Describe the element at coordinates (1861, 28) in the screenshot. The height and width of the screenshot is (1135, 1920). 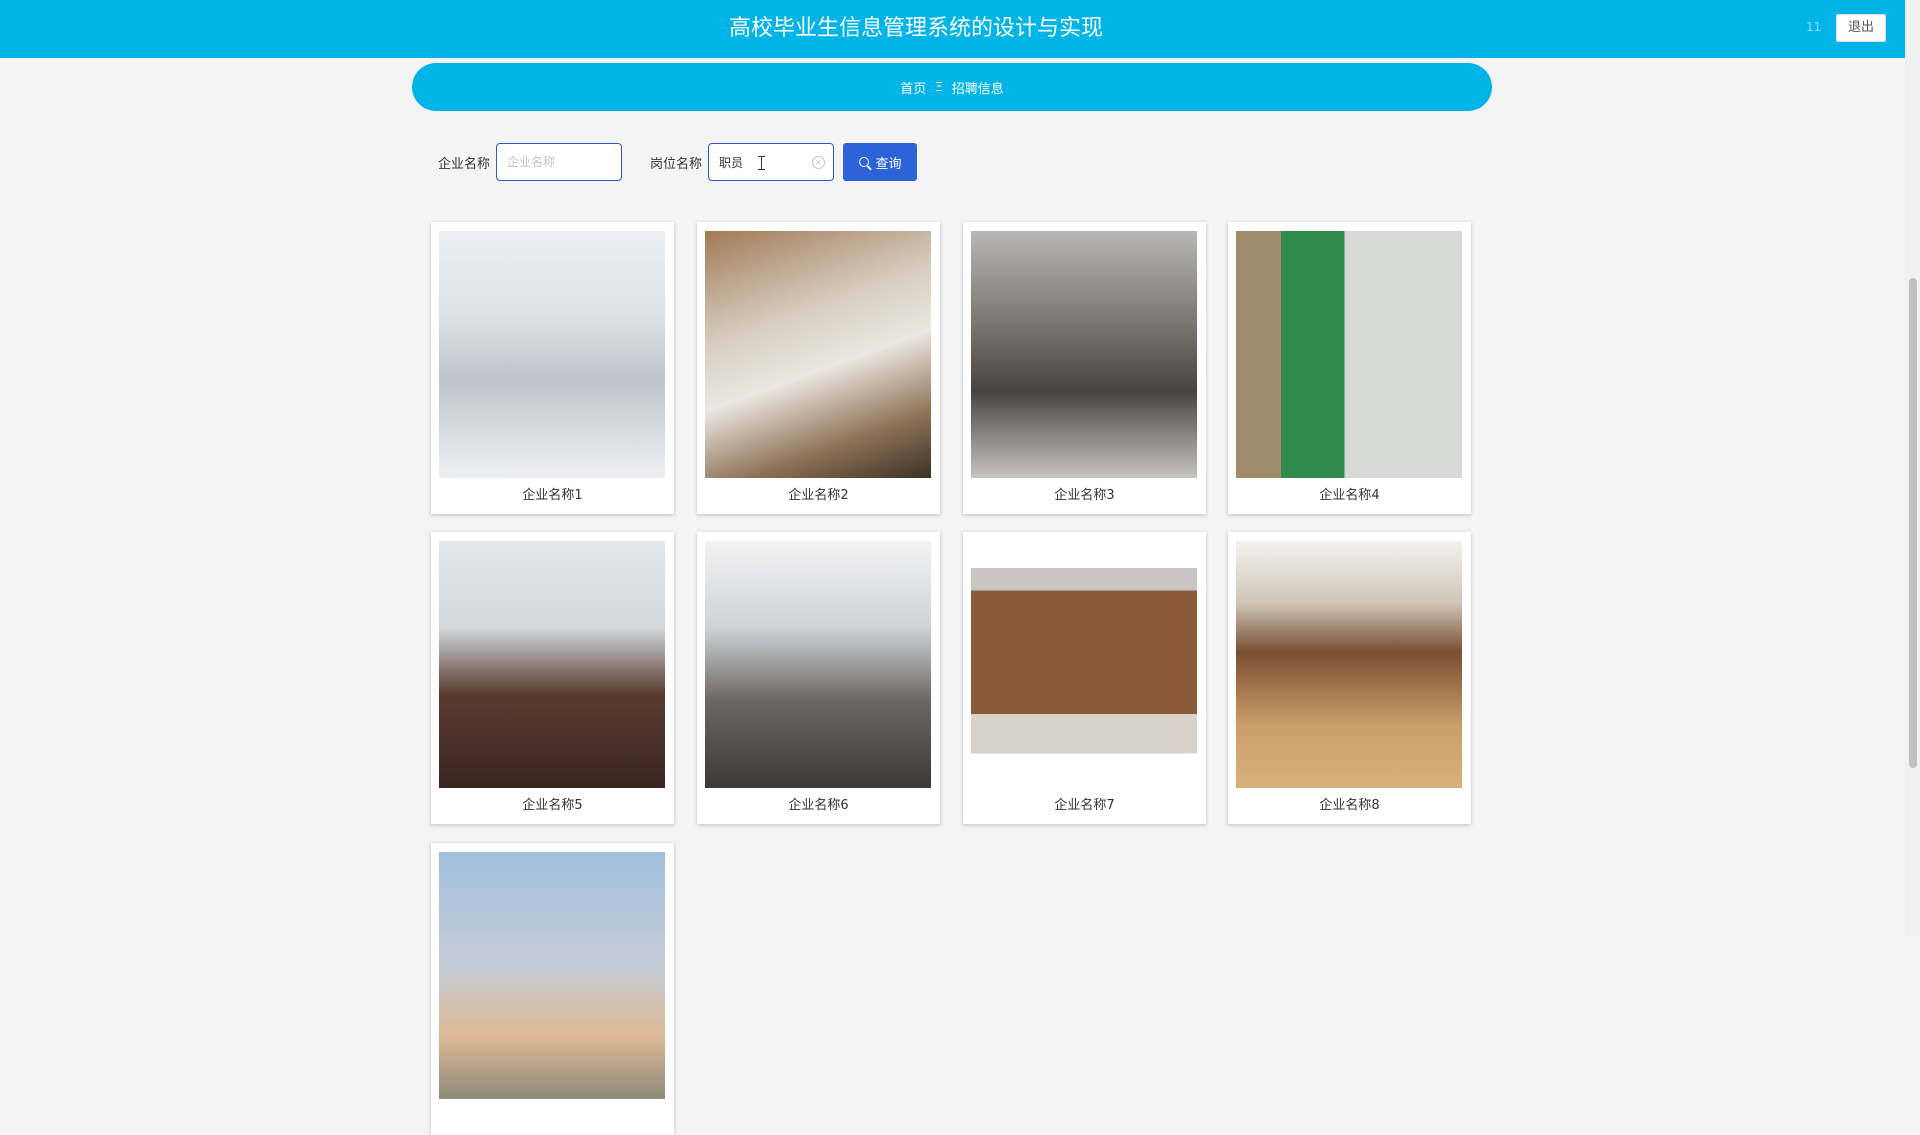
I see `logout-button: 退出` at that location.